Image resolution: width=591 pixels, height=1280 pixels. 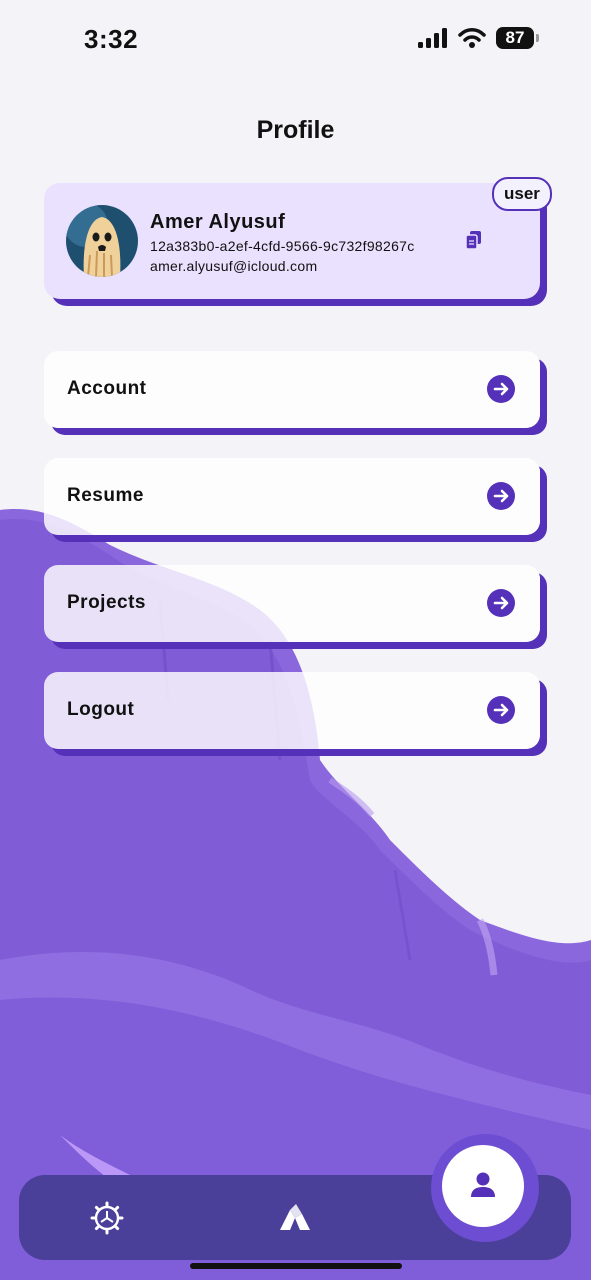 I want to click on page-title: Profile, so click(x=295, y=130).